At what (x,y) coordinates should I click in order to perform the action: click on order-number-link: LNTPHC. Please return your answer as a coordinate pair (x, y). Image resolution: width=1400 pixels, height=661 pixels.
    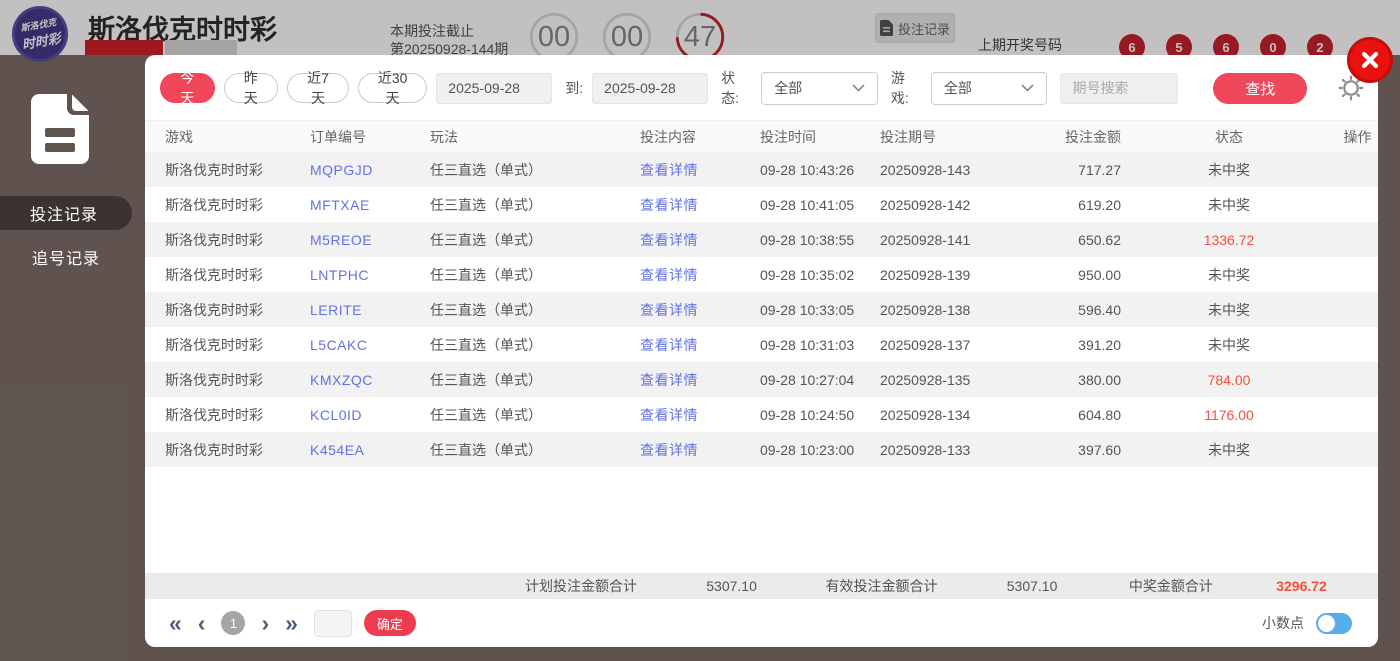
    Looking at the image, I should click on (339, 275).